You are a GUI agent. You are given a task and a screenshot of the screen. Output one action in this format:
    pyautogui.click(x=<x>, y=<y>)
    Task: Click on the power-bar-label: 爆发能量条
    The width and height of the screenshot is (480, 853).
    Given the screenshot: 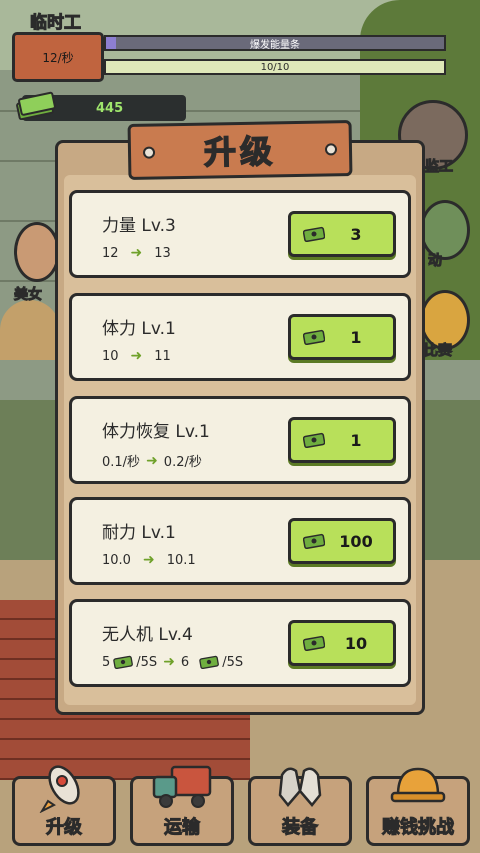 What is the action you would take?
    pyautogui.click(x=275, y=45)
    